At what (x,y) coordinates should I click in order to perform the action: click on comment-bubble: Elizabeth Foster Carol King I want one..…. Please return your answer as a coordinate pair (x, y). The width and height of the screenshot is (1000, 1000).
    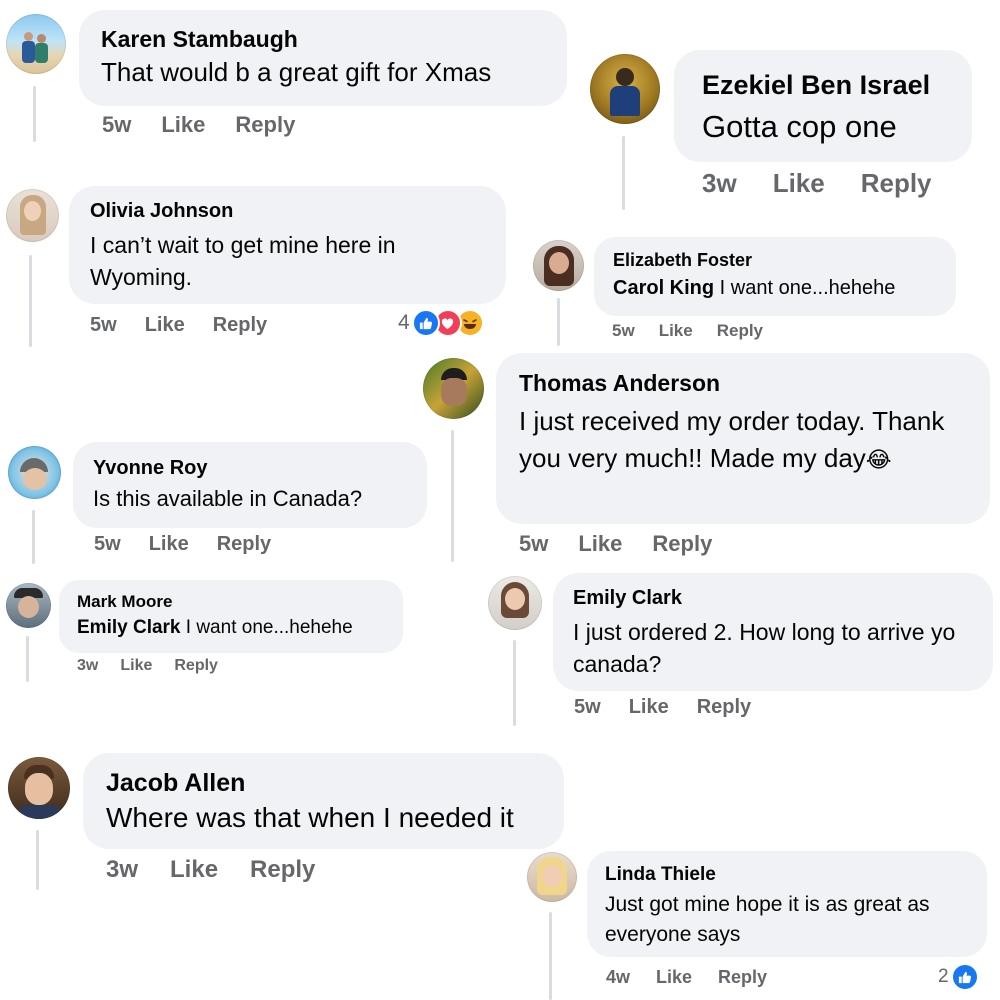
    Looking at the image, I should click on (775, 276).